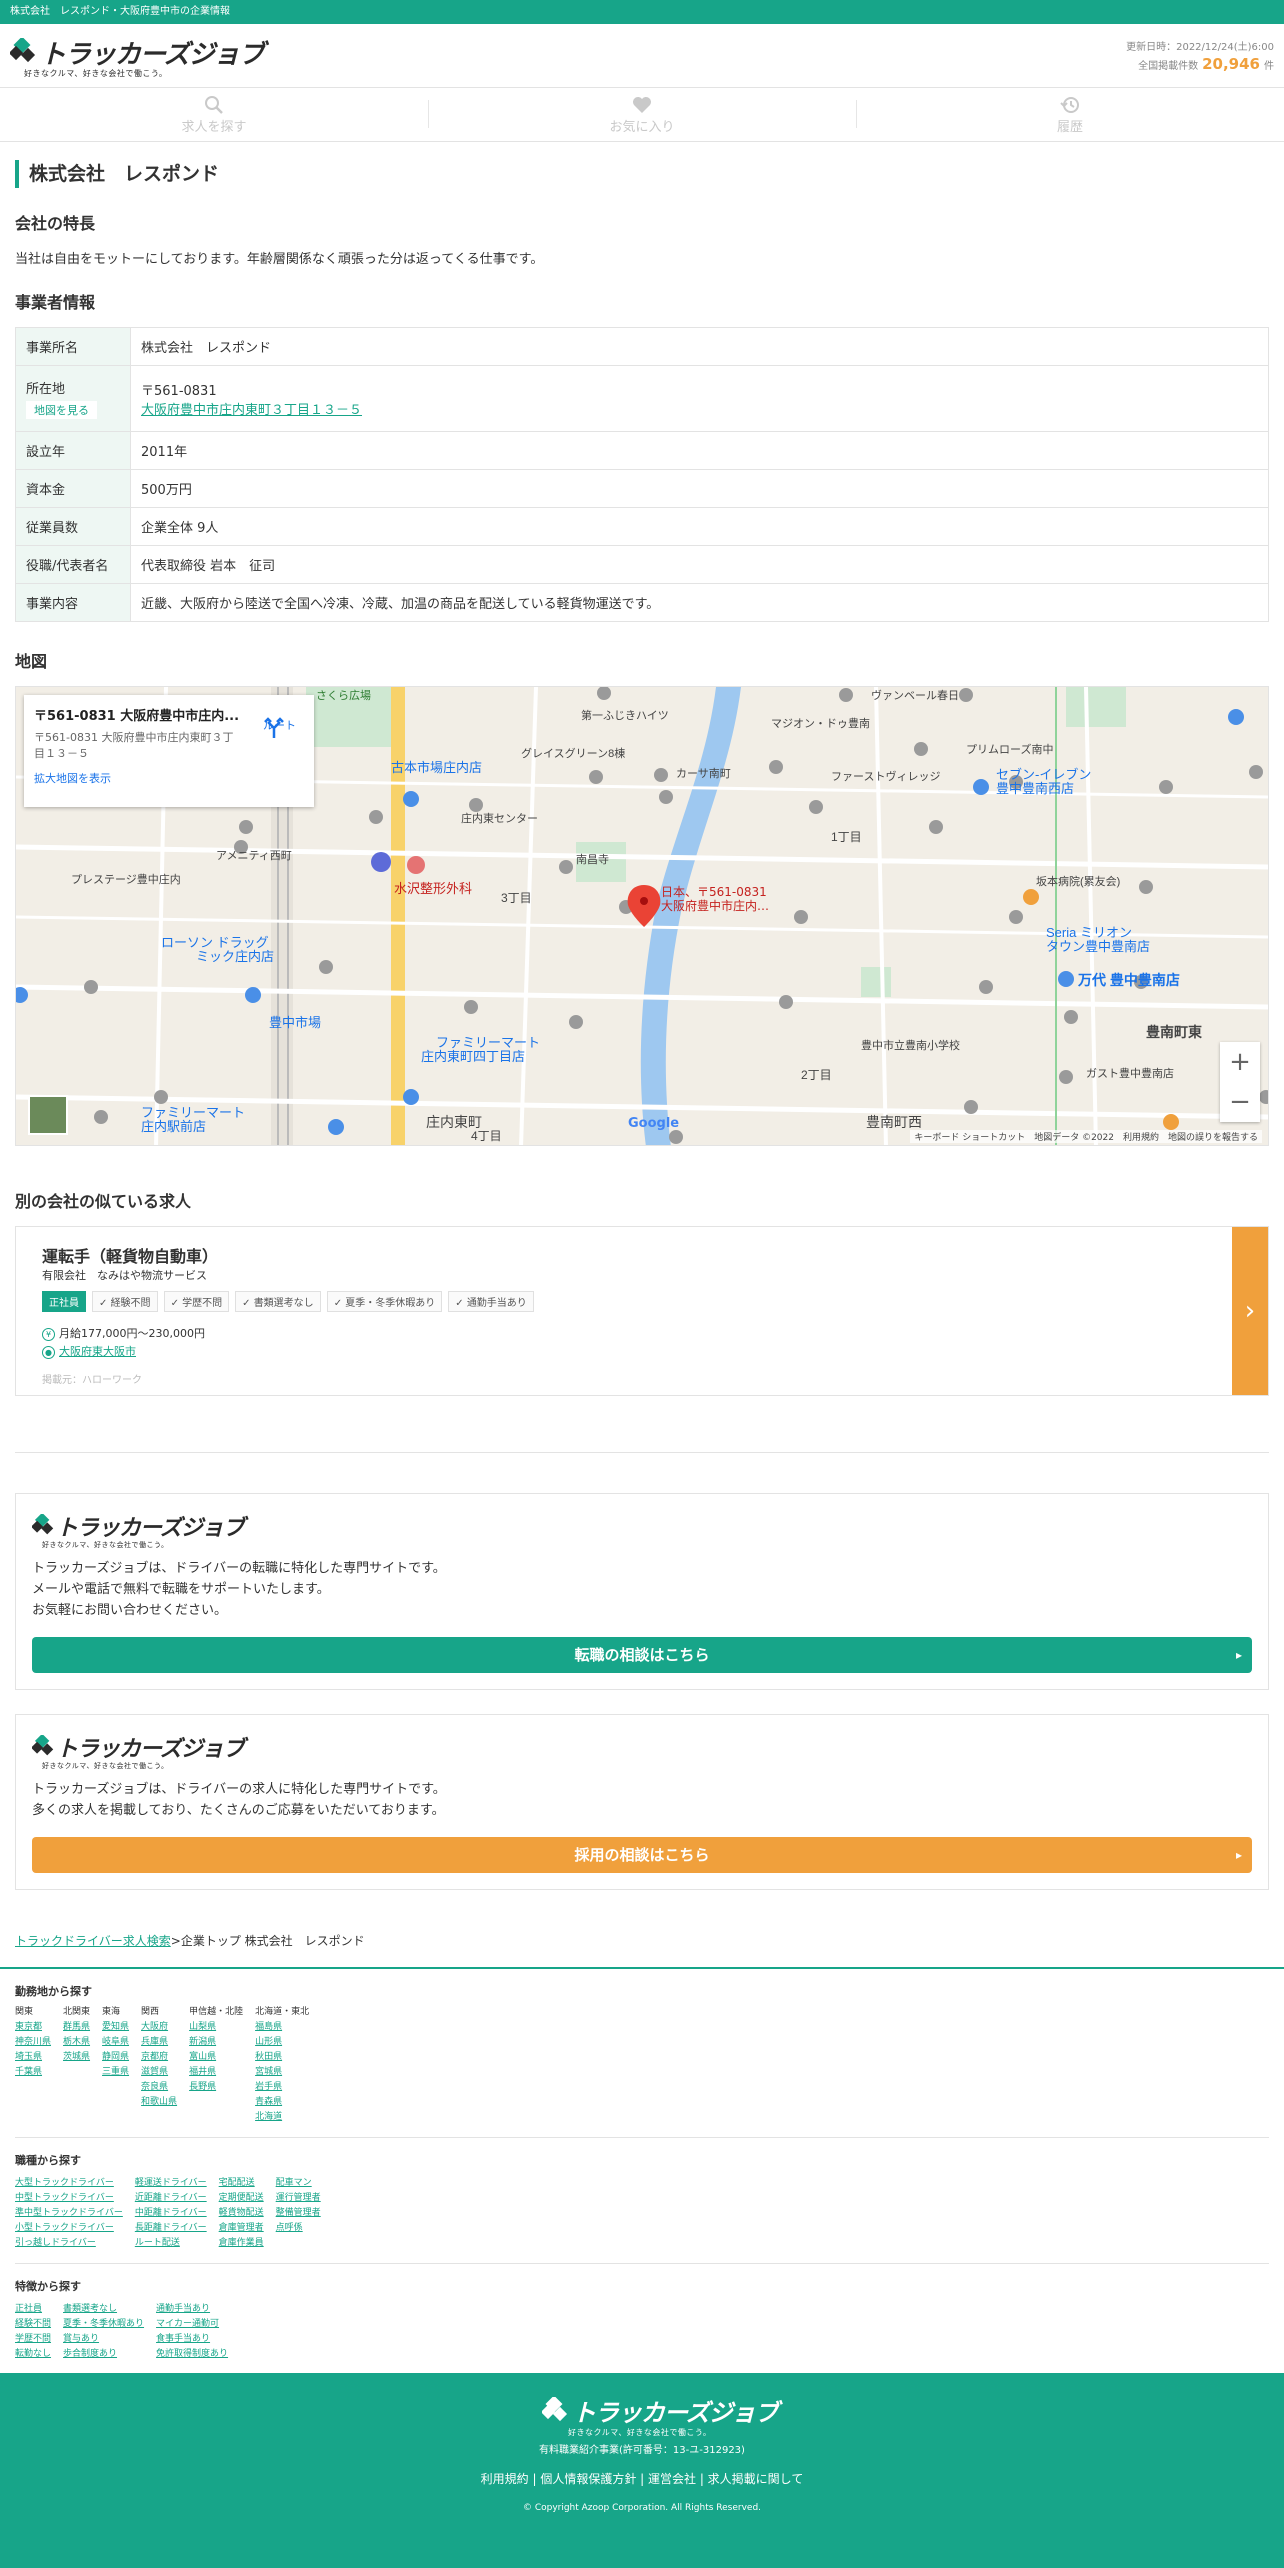  I want to click on jobtype-link: ルート配送, so click(171, 2243).